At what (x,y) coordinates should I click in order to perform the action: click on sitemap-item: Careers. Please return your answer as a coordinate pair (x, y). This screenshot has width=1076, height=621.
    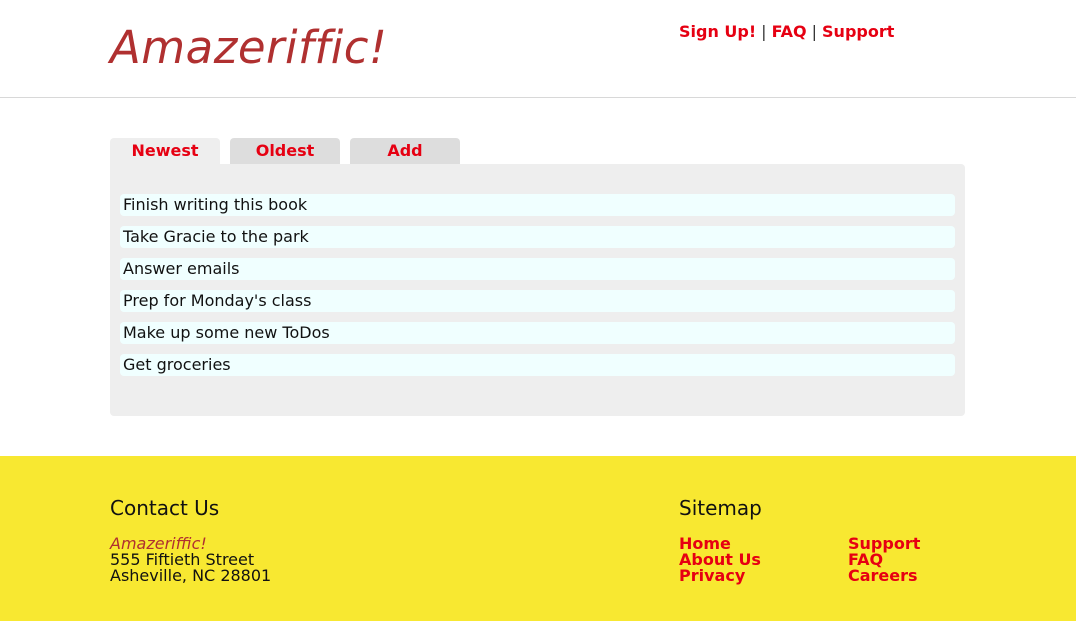
    Looking at the image, I should click on (884, 576).